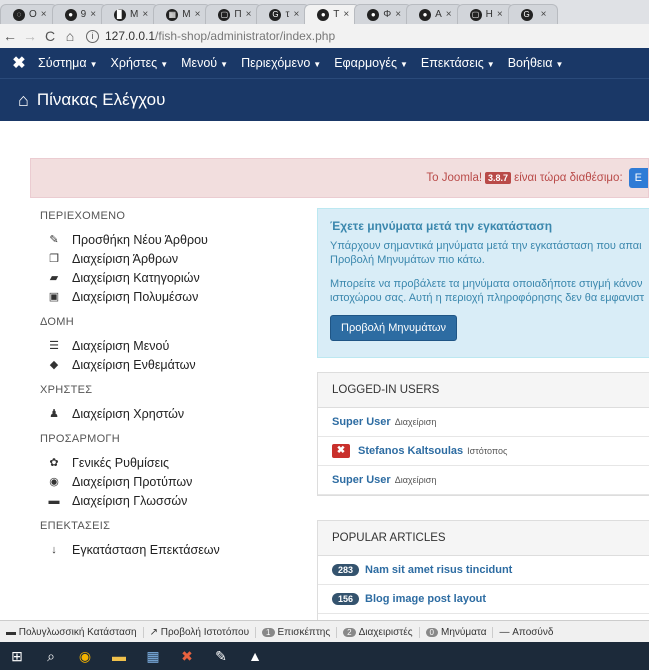  Describe the element at coordinates (153, 656) in the screenshot. I see `publisher-icon: ▦` at that location.